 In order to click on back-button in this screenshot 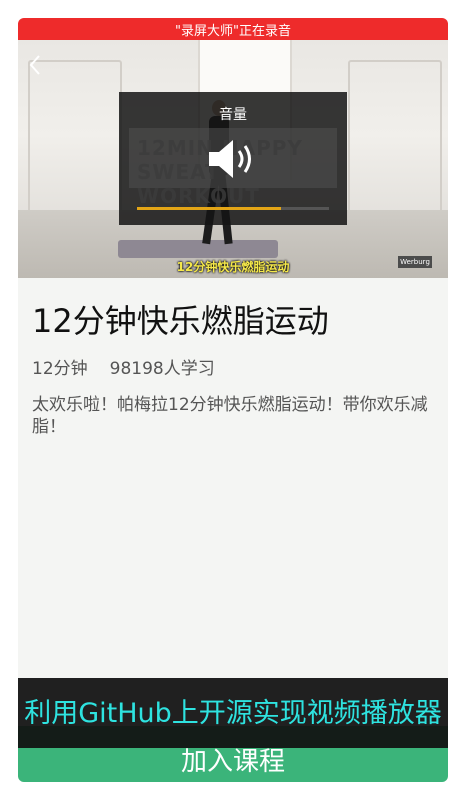, I will do `click(38, 66)`.